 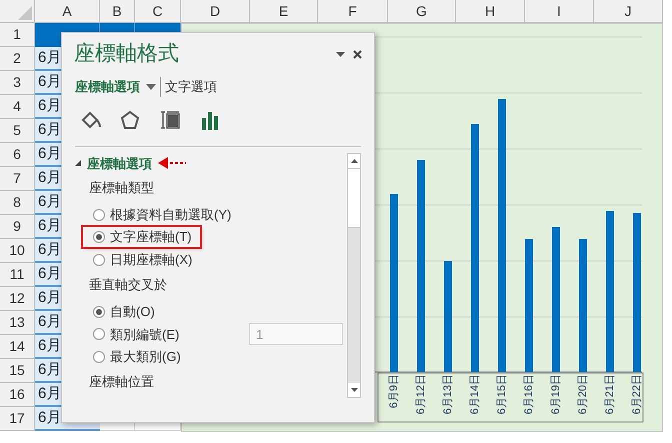 I want to click on row-header: 4, so click(x=17, y=107).